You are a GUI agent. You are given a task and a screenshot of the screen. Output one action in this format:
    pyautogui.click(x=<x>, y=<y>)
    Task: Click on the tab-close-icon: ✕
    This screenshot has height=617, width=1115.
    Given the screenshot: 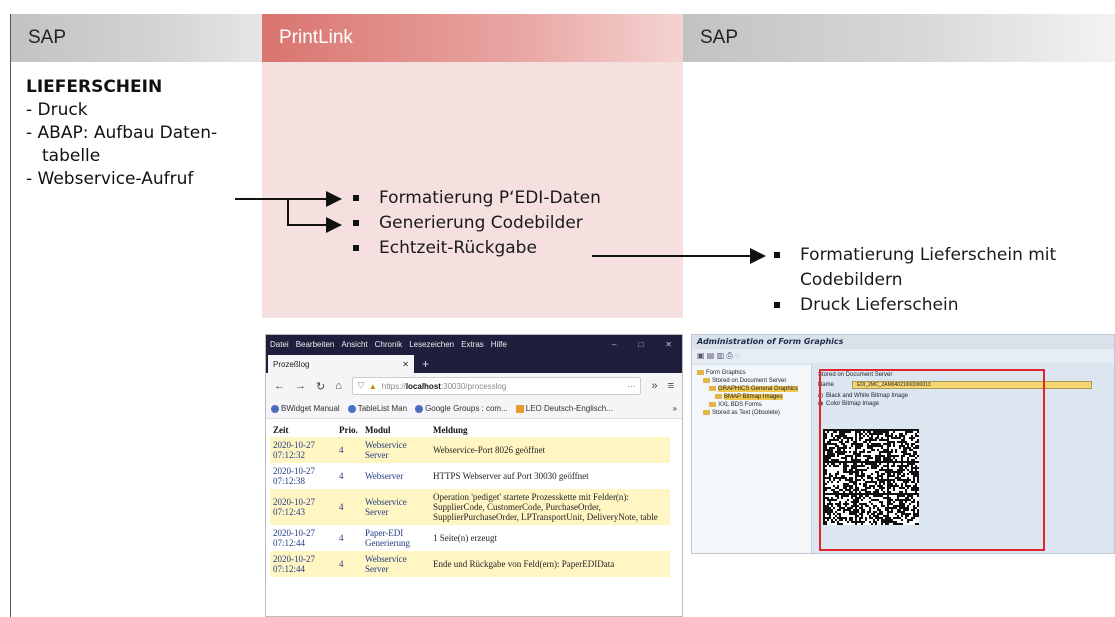 What is the action you would take?
    pyautogui.click(x=405, y=364)
    